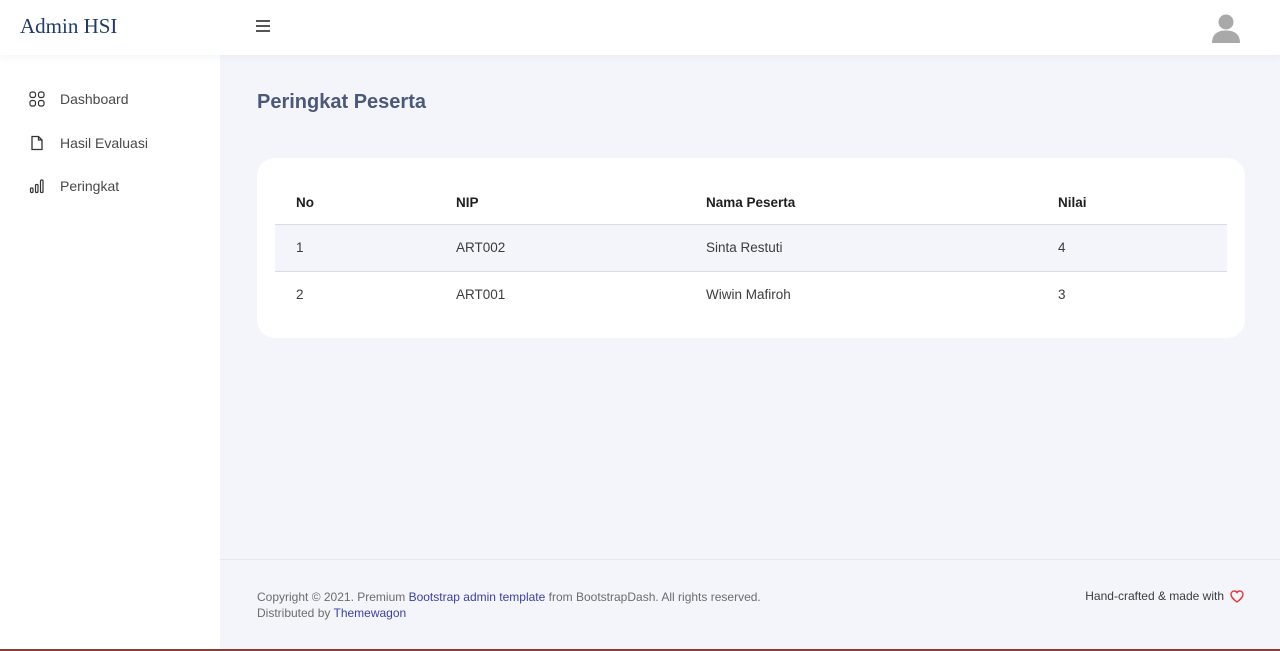 The image size is (1280, 651). Describe the element at coordinates (640, 27) in the screenshot. I see `top-navbar: Admin HSI` at that location.